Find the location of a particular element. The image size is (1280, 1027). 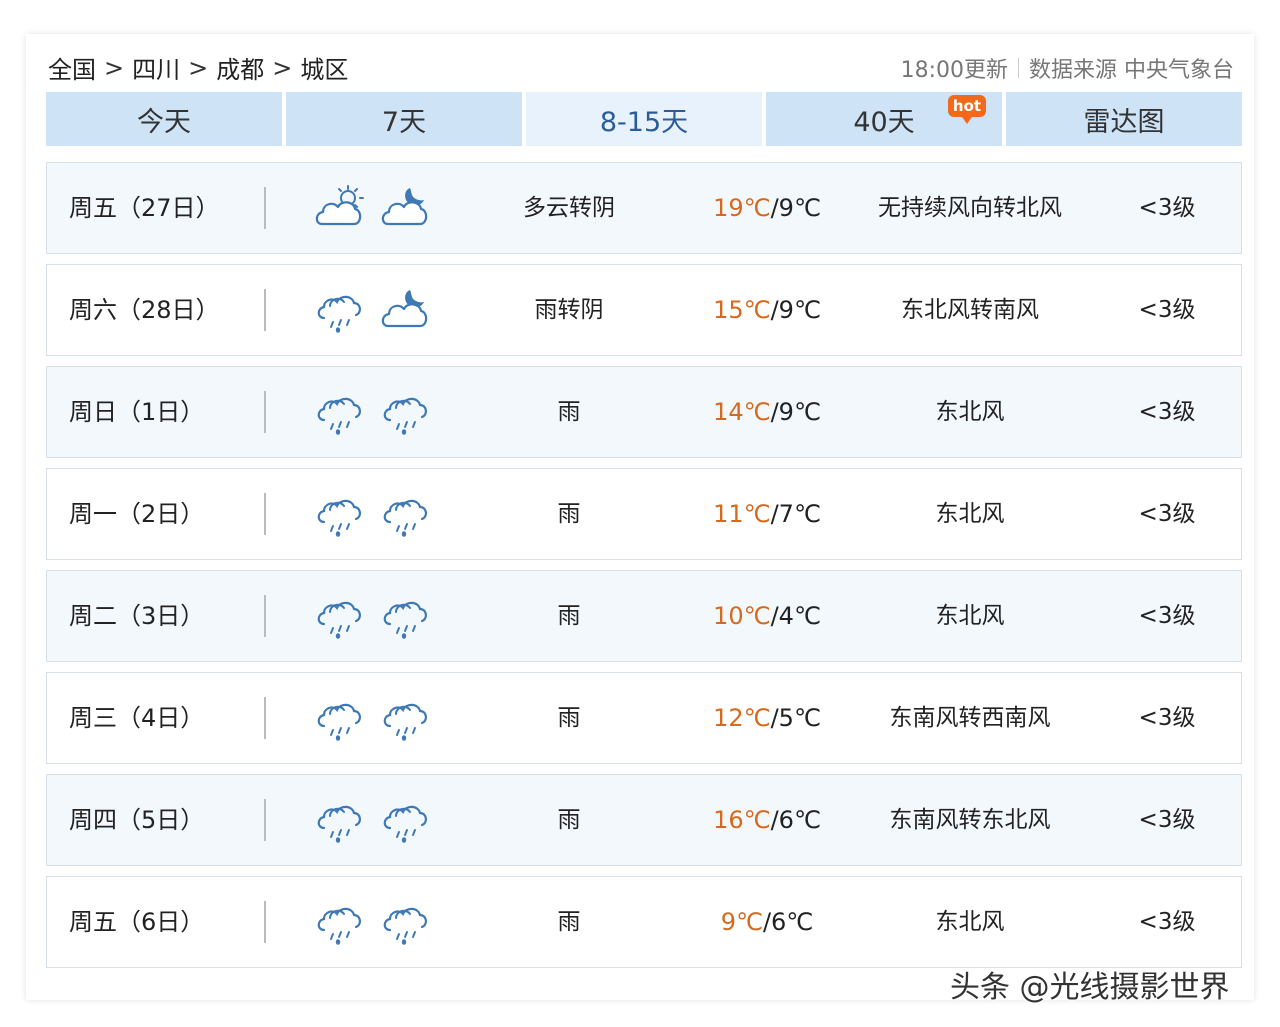

tab-40-days-label: 40天 is located at coordinates (884, 122).